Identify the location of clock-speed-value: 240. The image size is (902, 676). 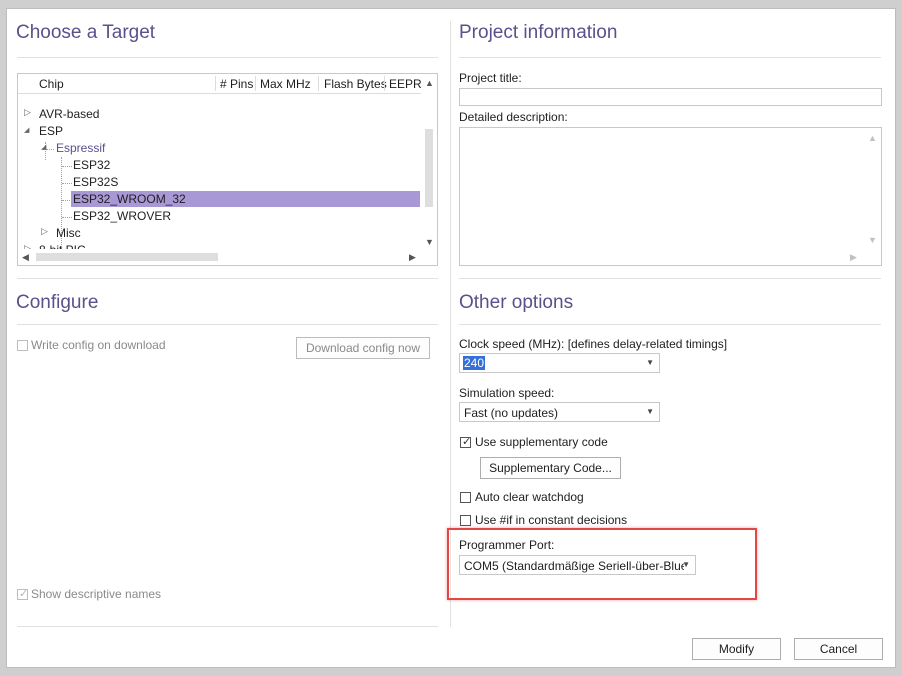
(474, 363).